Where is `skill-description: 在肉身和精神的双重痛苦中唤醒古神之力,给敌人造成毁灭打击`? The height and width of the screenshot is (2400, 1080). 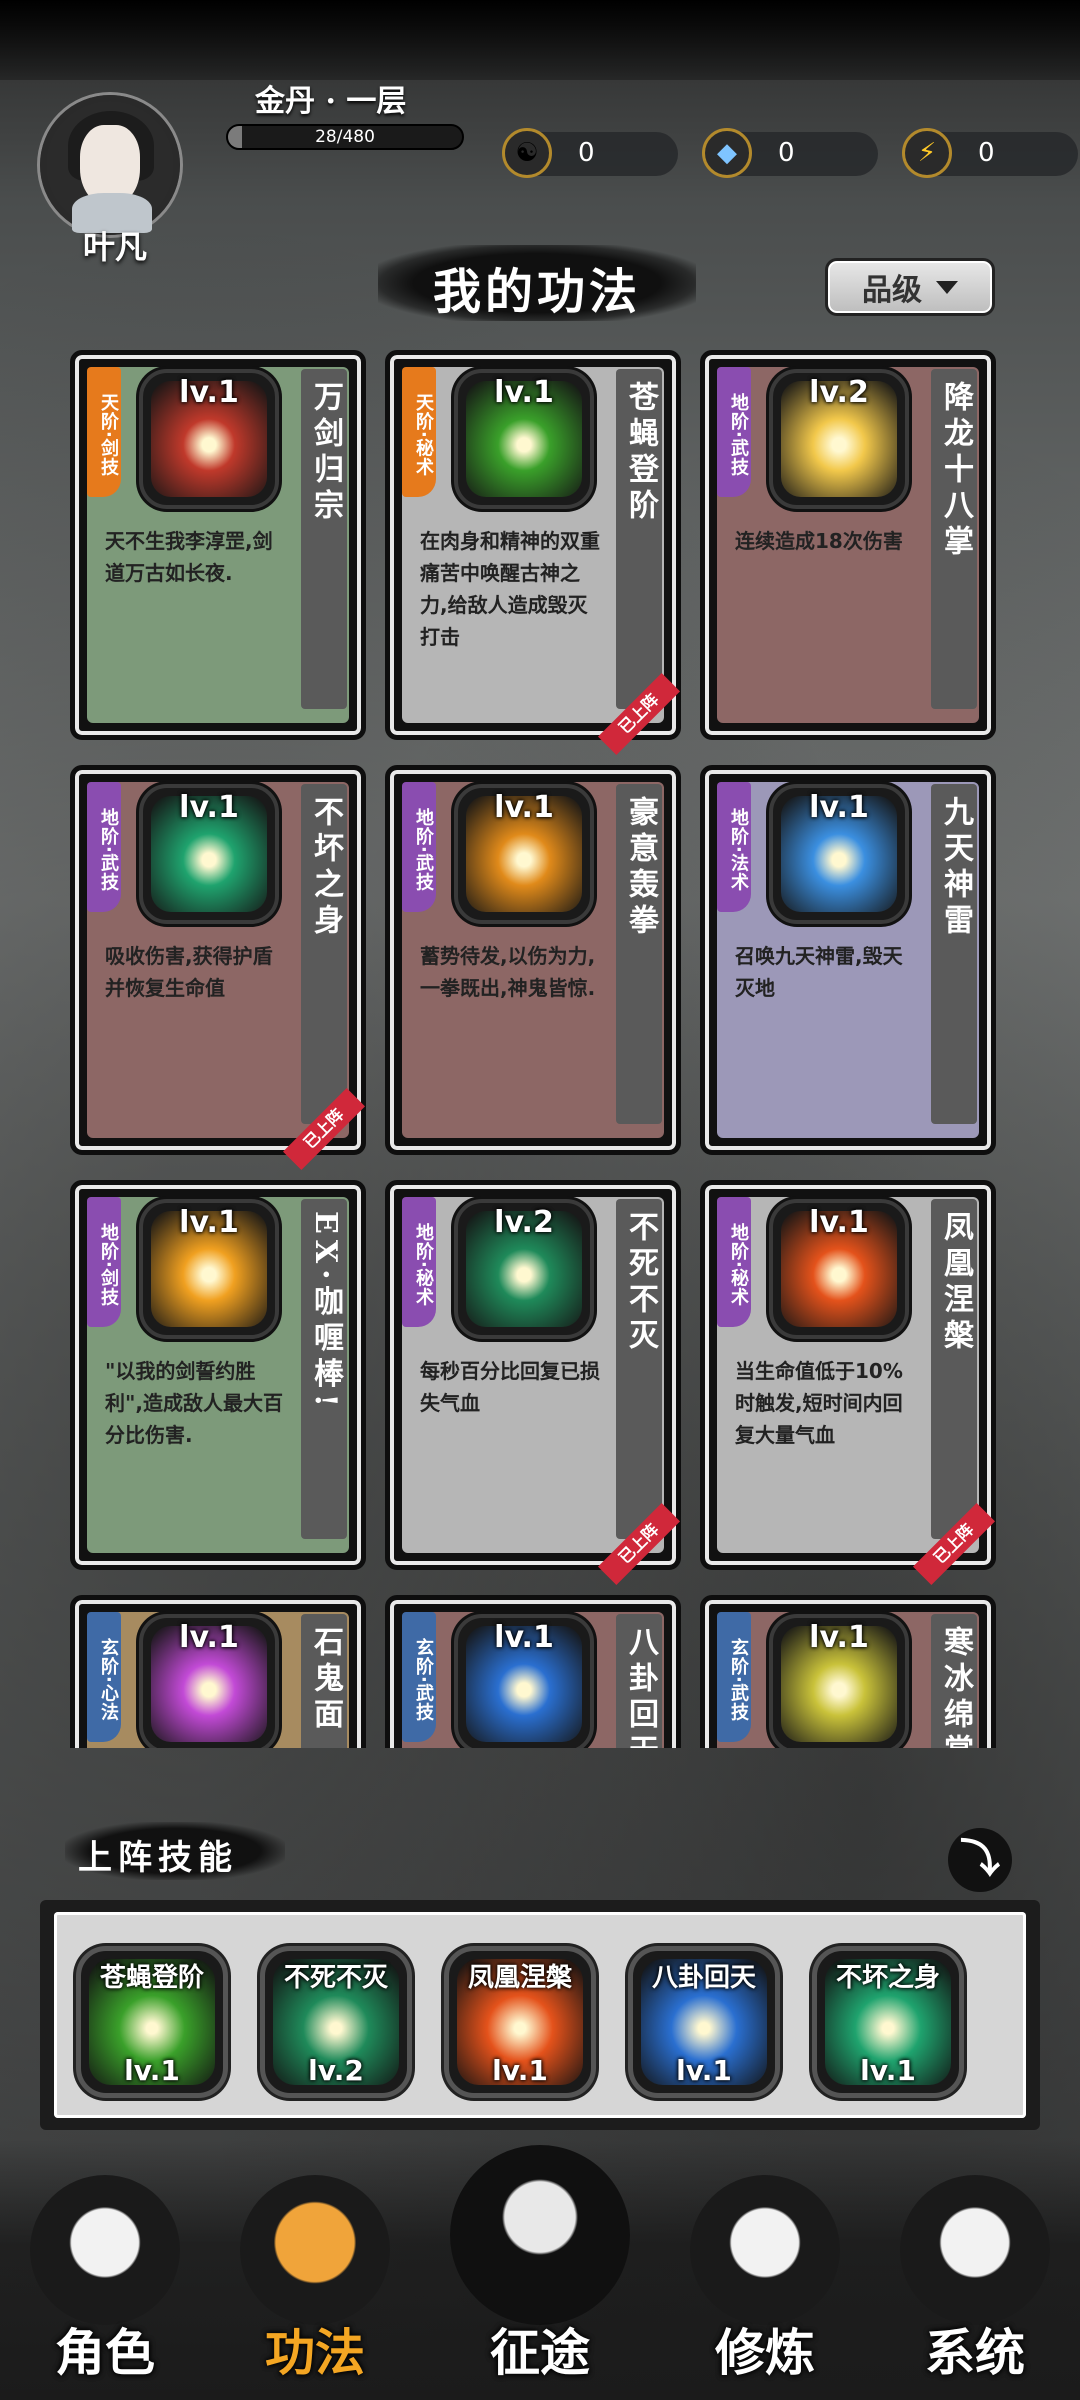
skill-description: 在肉身和精神的双重痛苦中唤醒古神之力,给敌人造成毁灭打击 is located at coordinates (510, 589).